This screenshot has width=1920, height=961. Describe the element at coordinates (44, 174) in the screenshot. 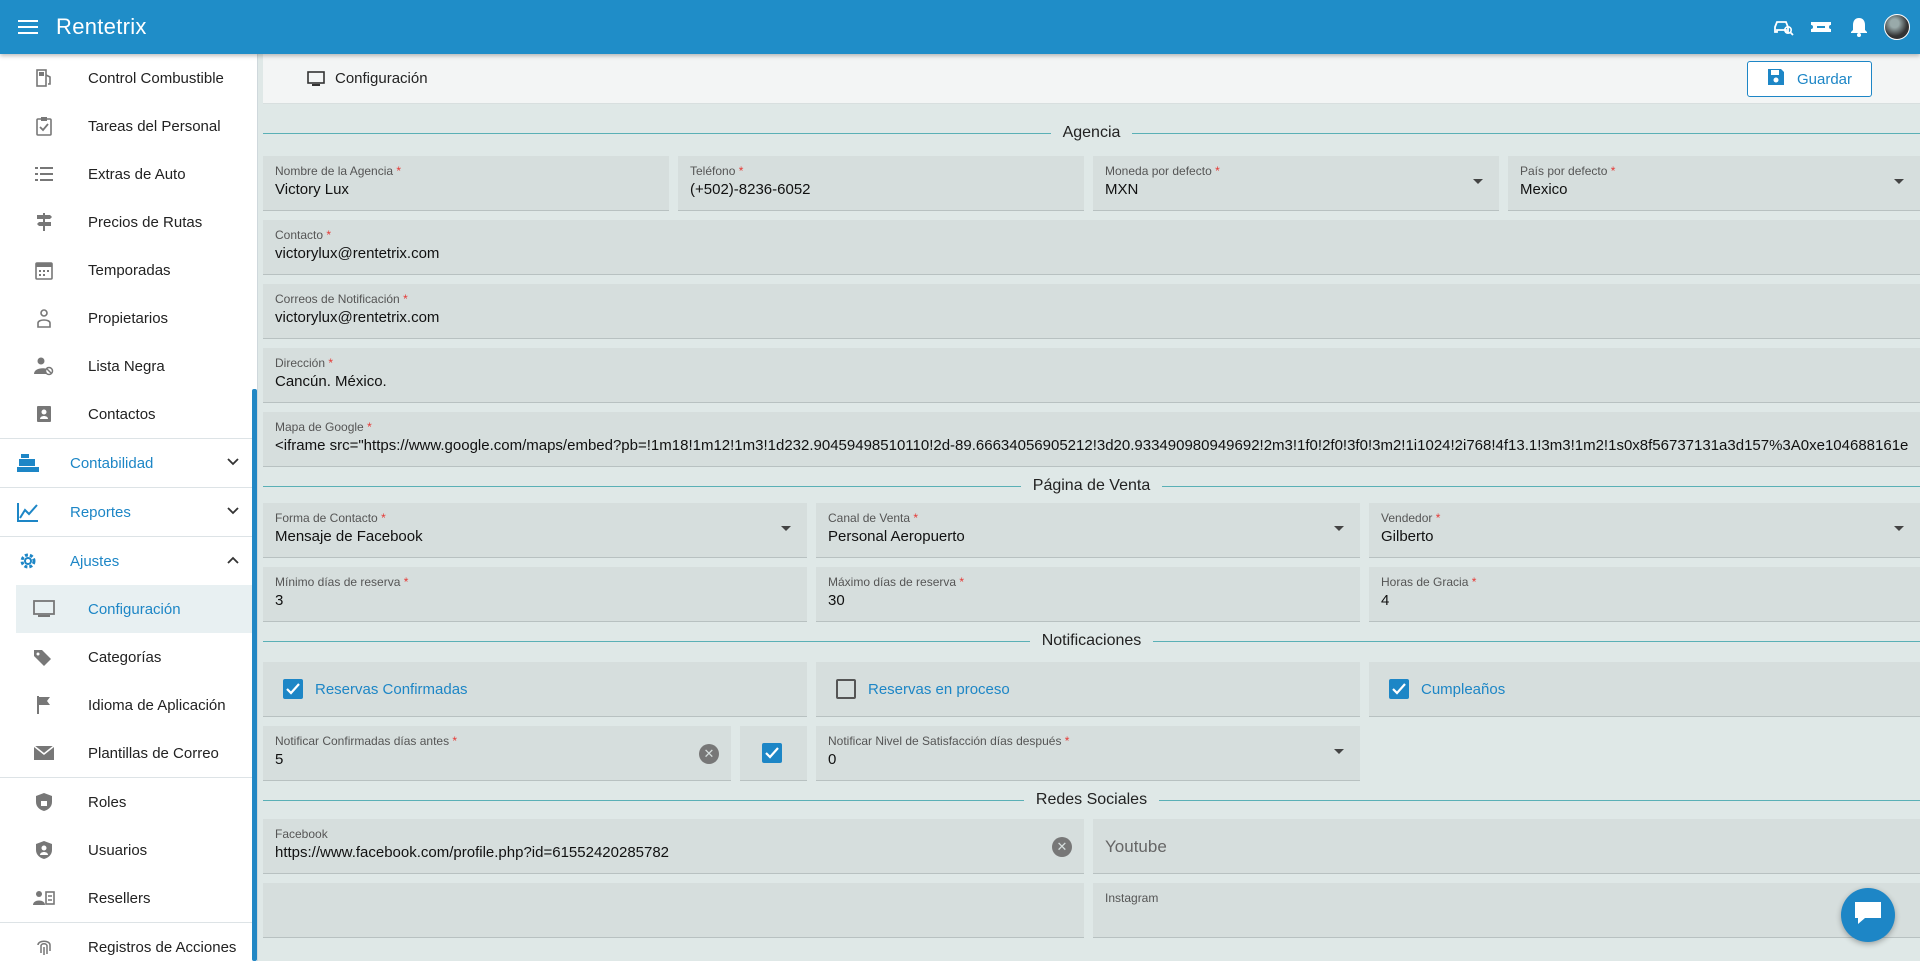

I see `list-icon` at that location.